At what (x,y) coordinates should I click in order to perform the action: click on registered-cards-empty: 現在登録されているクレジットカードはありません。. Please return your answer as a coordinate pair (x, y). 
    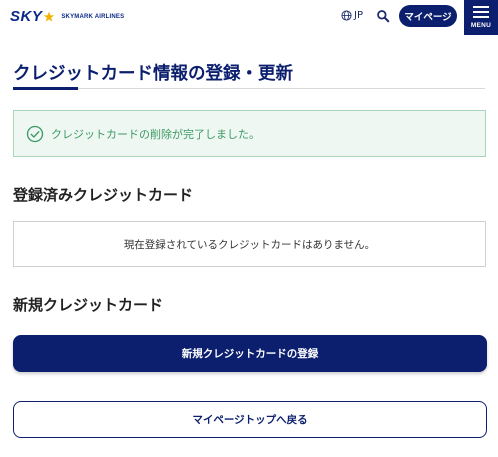
    Looking at the image, I should click on (249, 244).